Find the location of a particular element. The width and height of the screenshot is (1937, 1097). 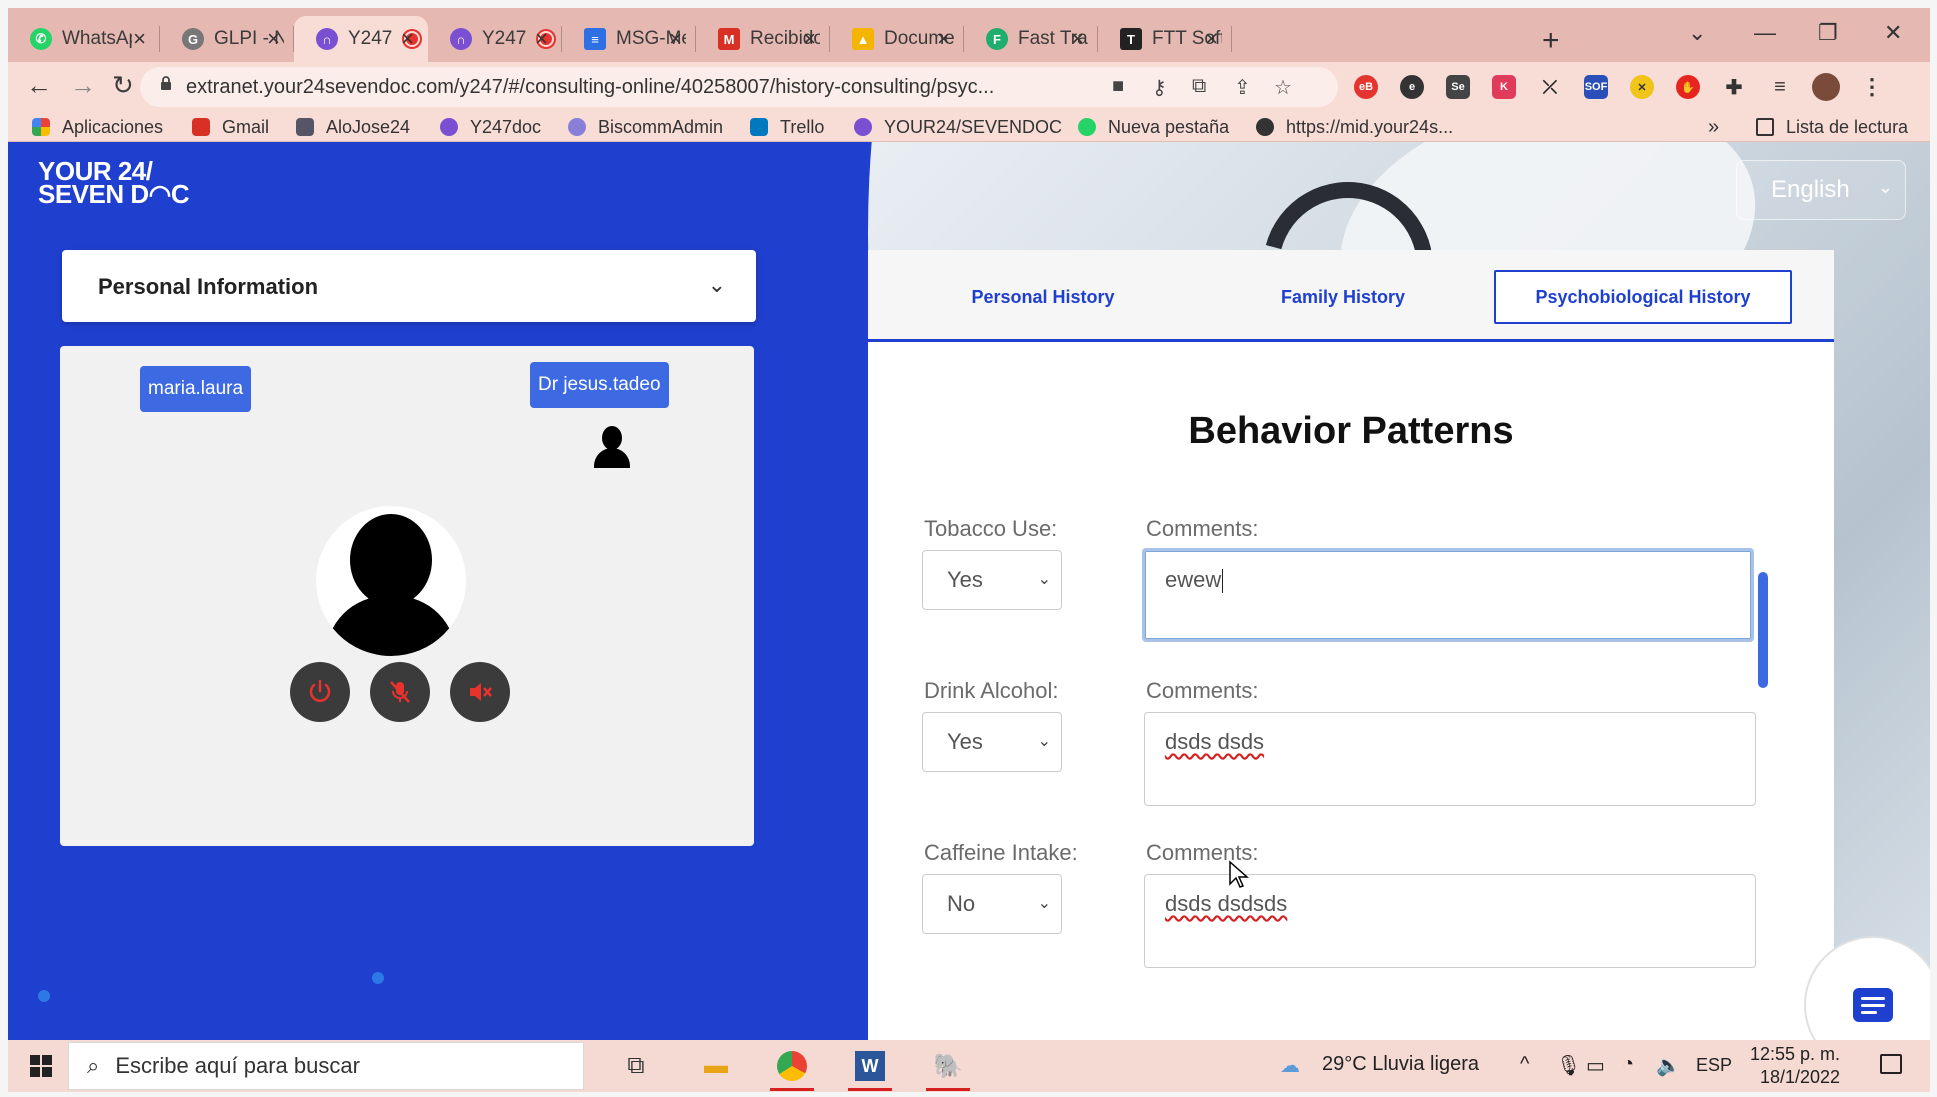

taskbar-clock: 12:55 p. m. 18/1/2022 is located at coordinates (1795, 1066).